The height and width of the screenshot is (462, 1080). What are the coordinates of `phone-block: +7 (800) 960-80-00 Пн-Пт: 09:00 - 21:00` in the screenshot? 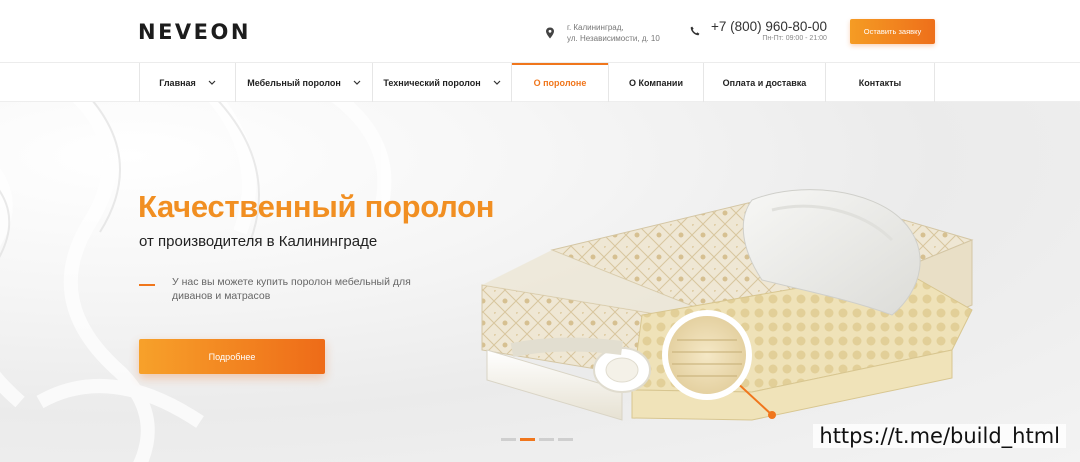 It's located at (758, 31).